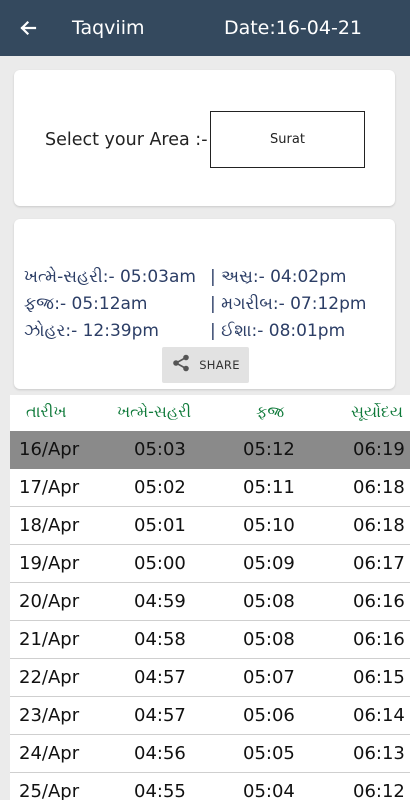  Describe the element at coordinates (379, 449) in the screenshot. I see `cell-sunrise: 06:19` at that location.